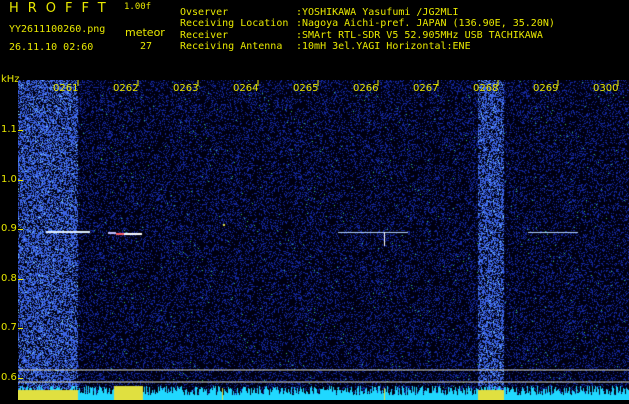  Describe the element at coordinates (204, 12) in the screenshot. I see `observer-label: Ovserver` at that location.